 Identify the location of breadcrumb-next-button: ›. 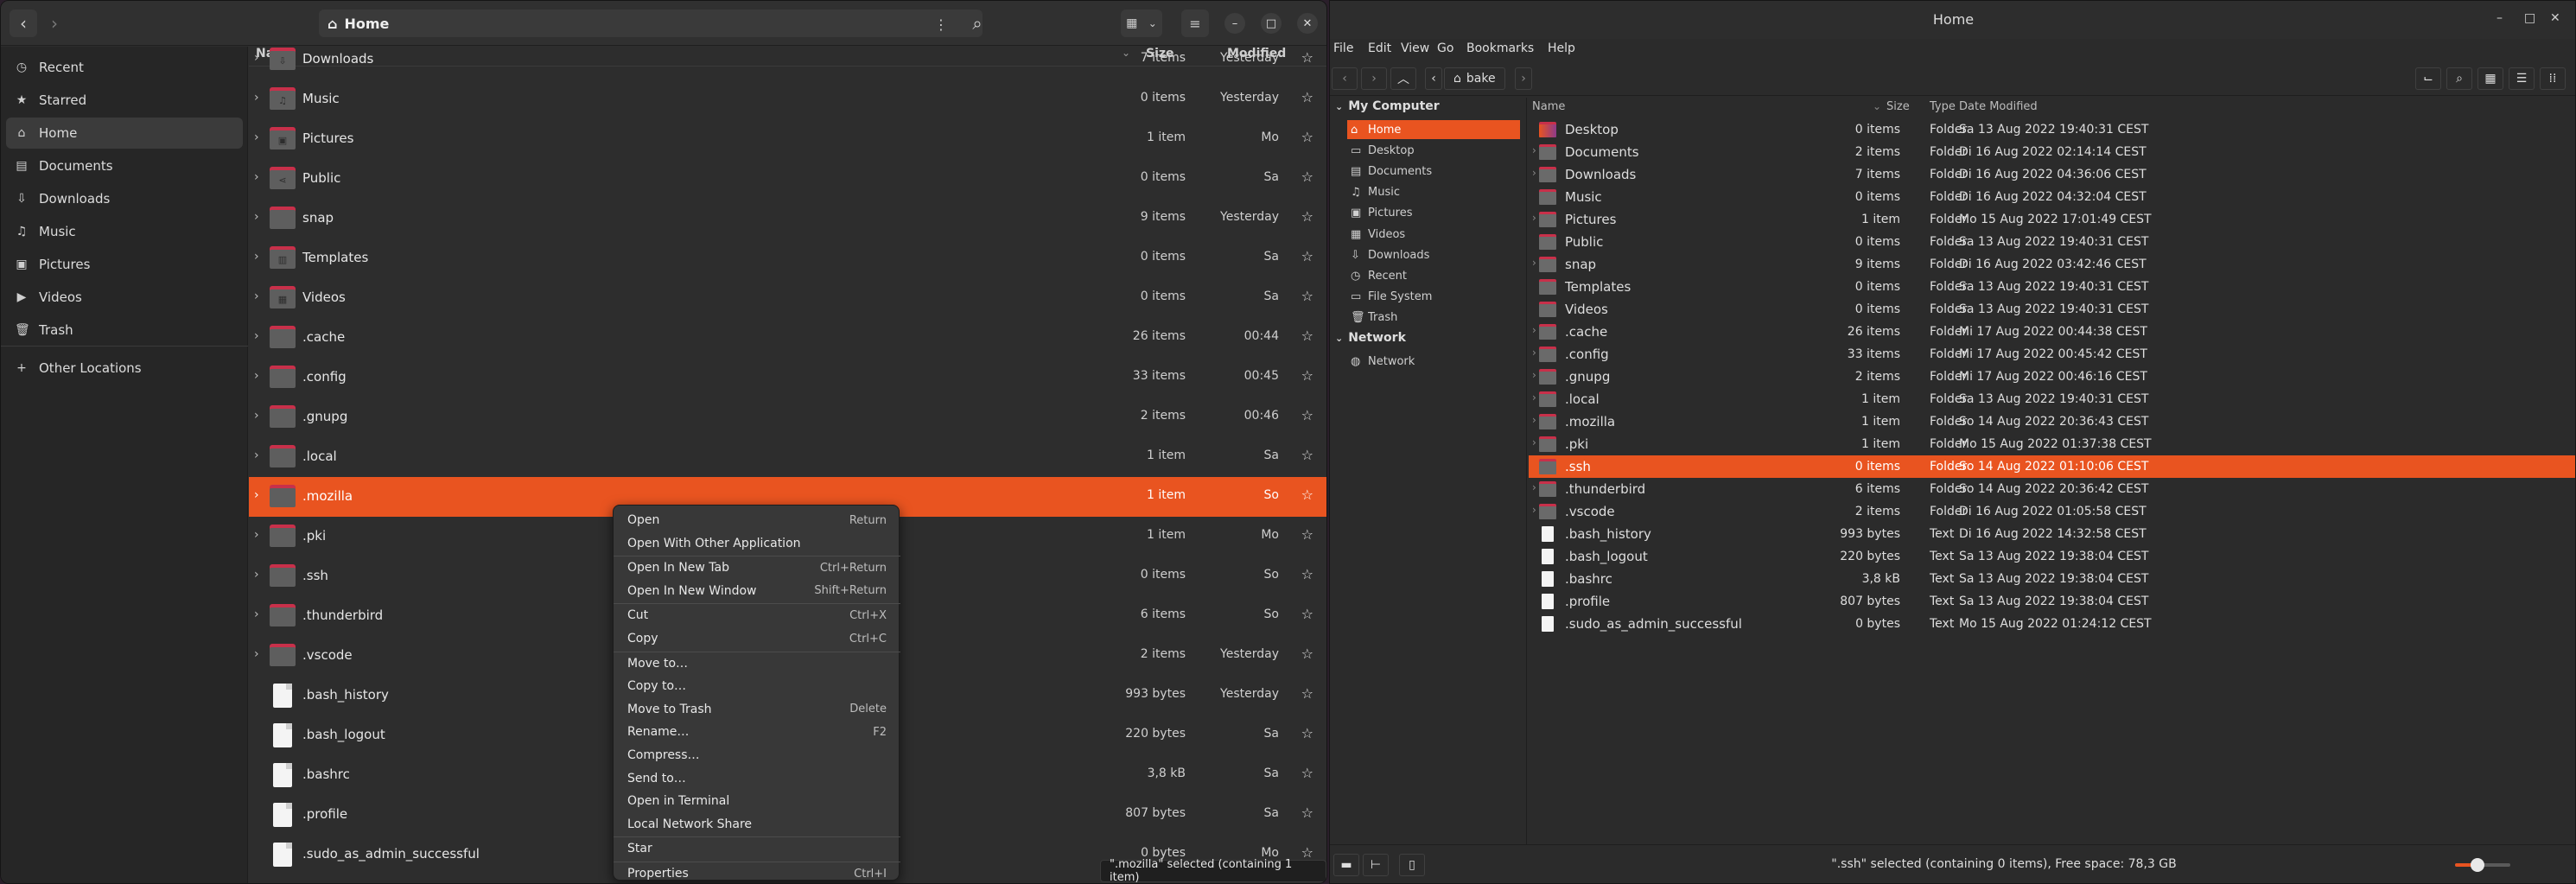
(1523, 78).